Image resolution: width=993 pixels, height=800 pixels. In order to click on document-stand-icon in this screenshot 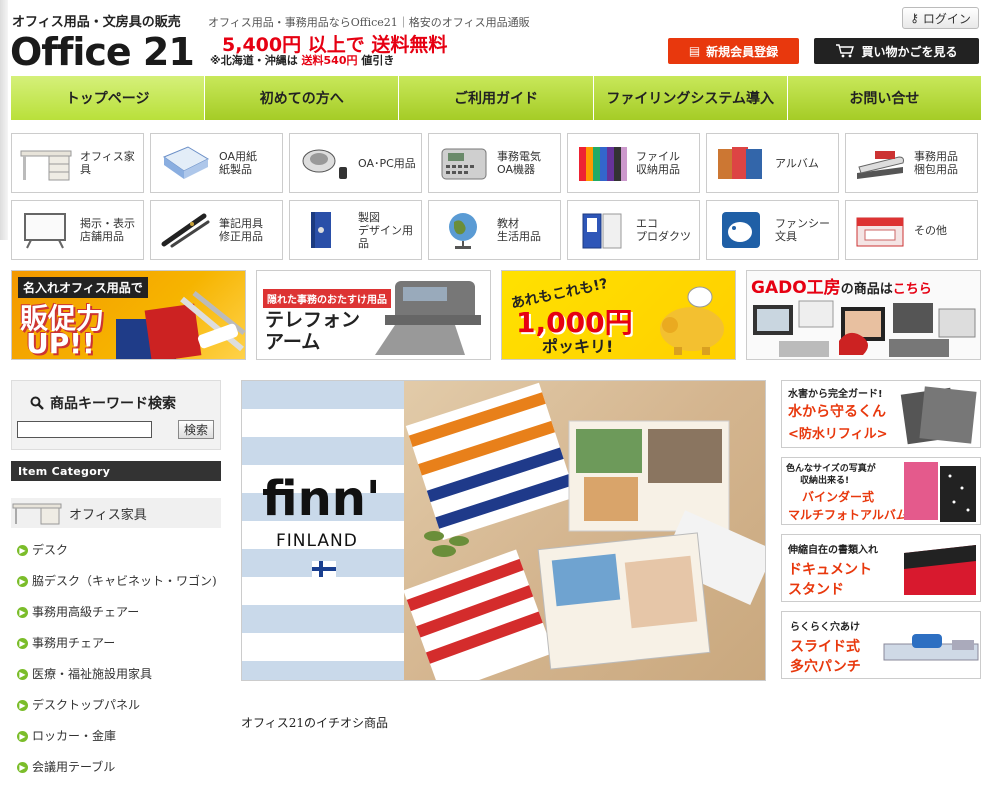, I will do `click(940, 570)`.